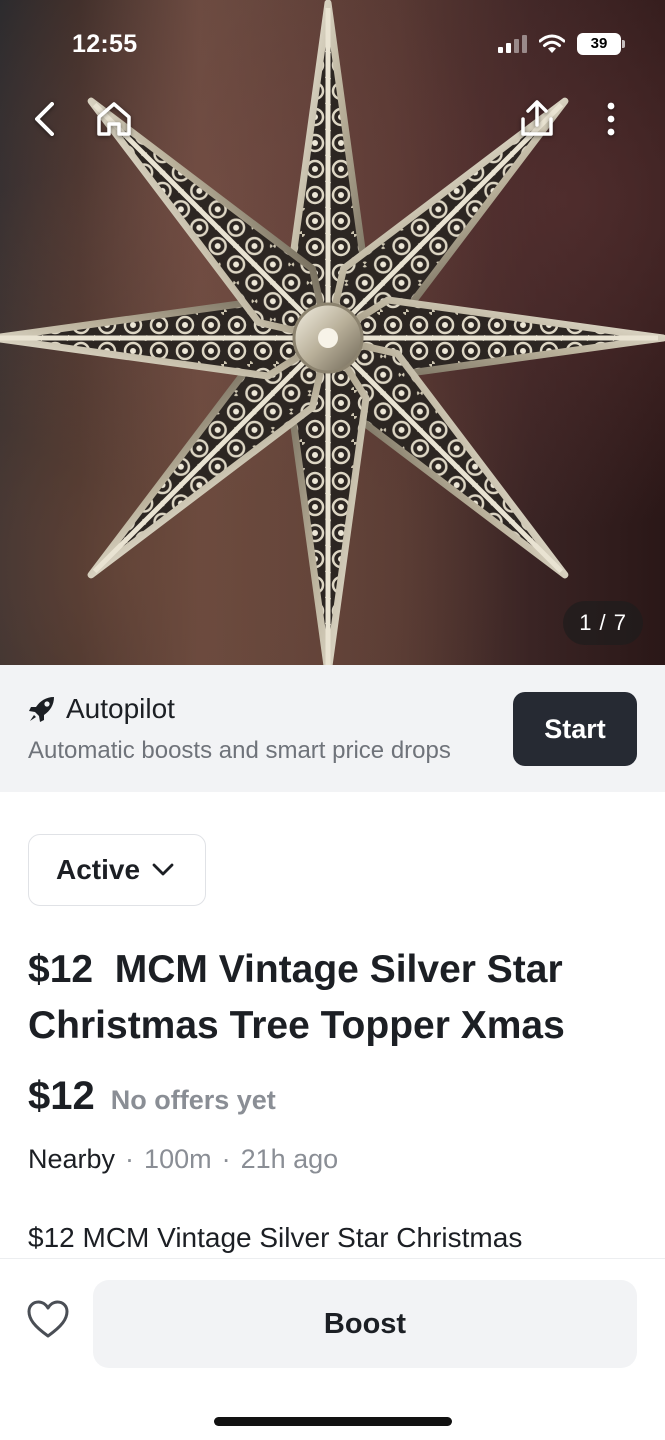  I want to click on autopilot-title-row: Autopilot, so click(101, 709).